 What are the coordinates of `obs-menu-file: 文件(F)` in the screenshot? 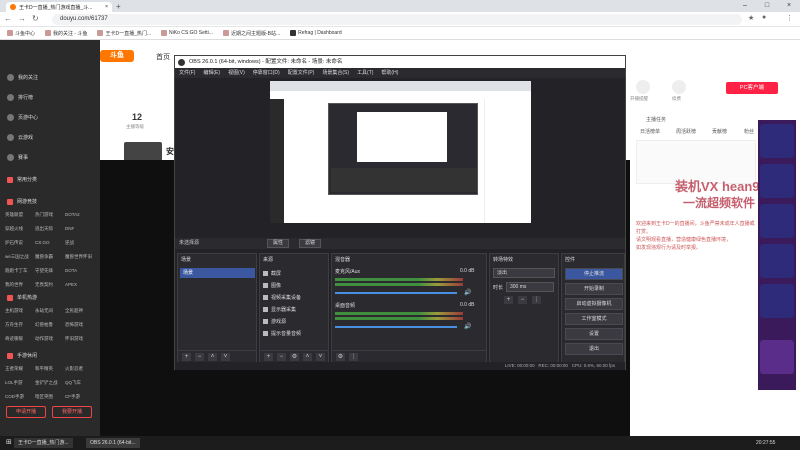 It's located at (187, 73).